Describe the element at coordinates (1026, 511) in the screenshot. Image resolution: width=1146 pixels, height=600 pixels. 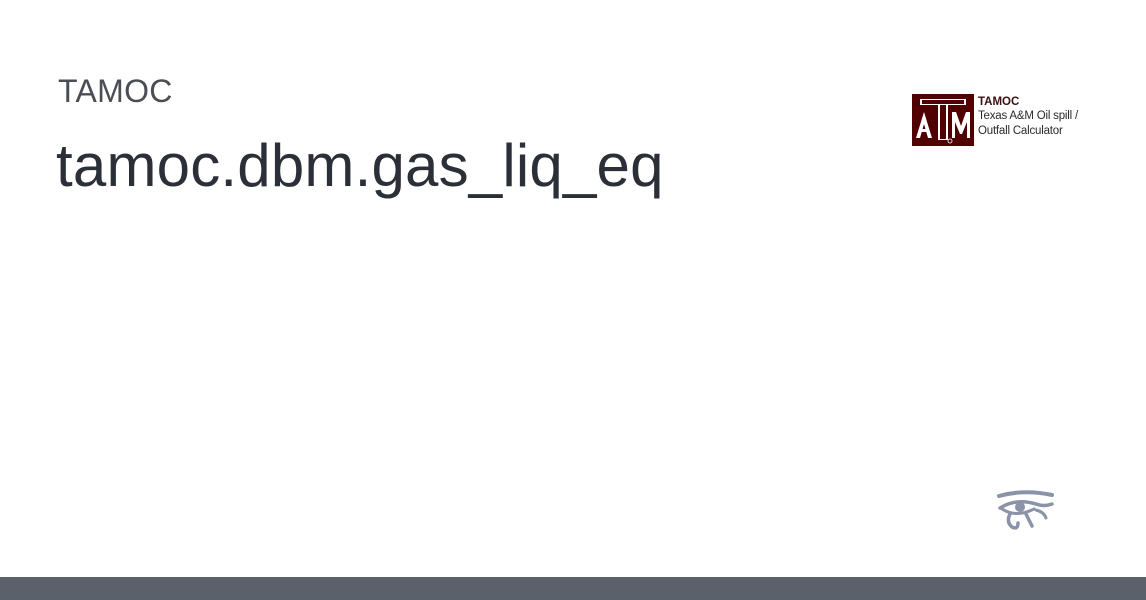
I see `eye-of-horus-icon` at that location.